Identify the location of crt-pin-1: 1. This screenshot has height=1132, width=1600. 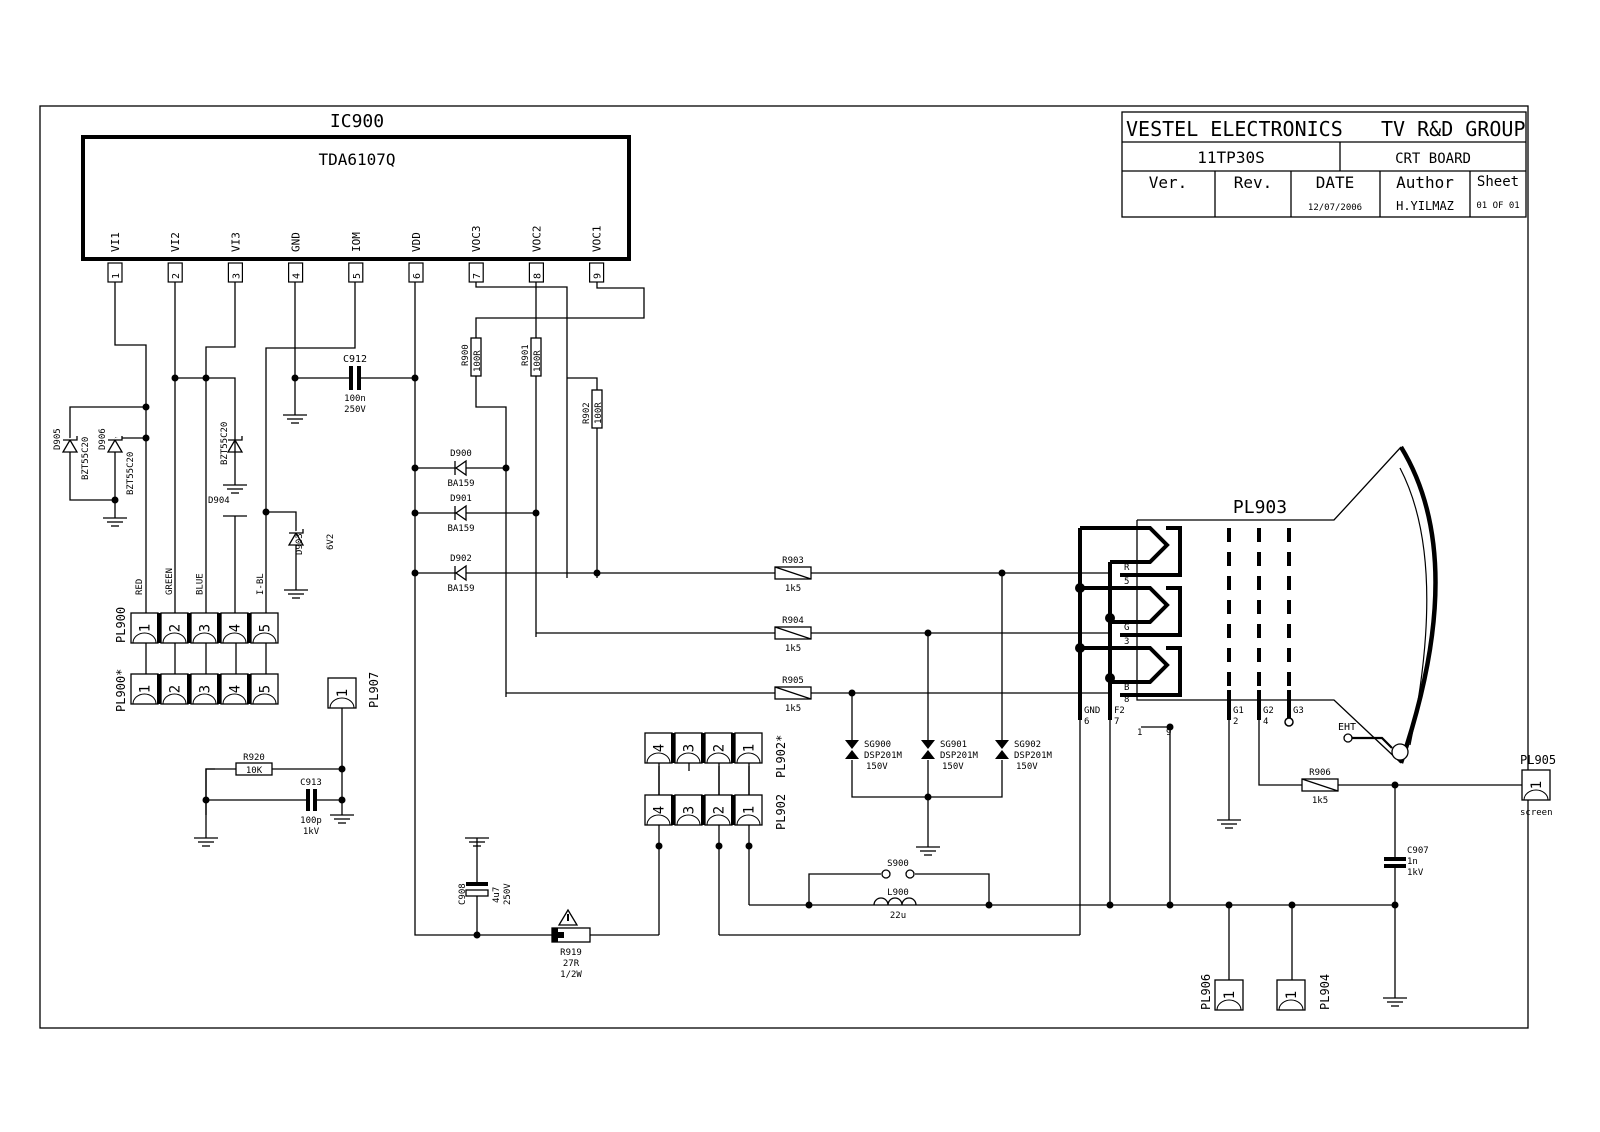
(1139, 733).